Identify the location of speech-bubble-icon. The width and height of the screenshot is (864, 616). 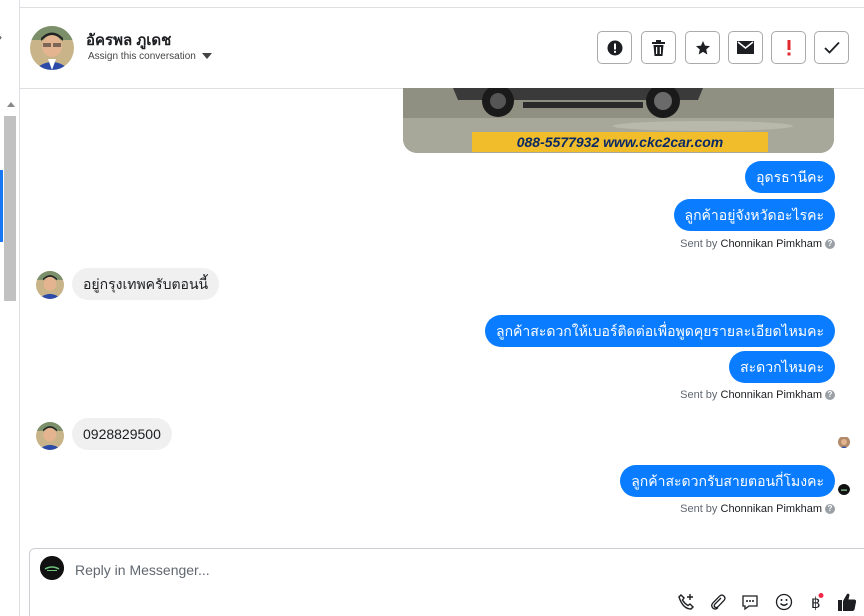
(750, 603).